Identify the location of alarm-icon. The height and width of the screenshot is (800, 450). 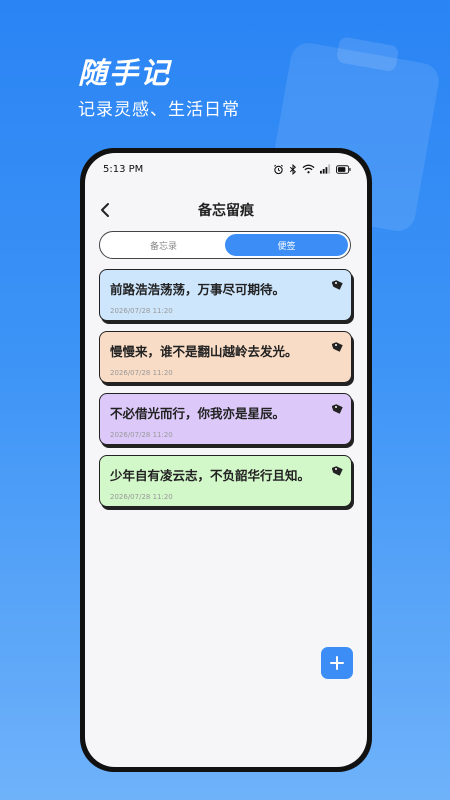
(278, 169).